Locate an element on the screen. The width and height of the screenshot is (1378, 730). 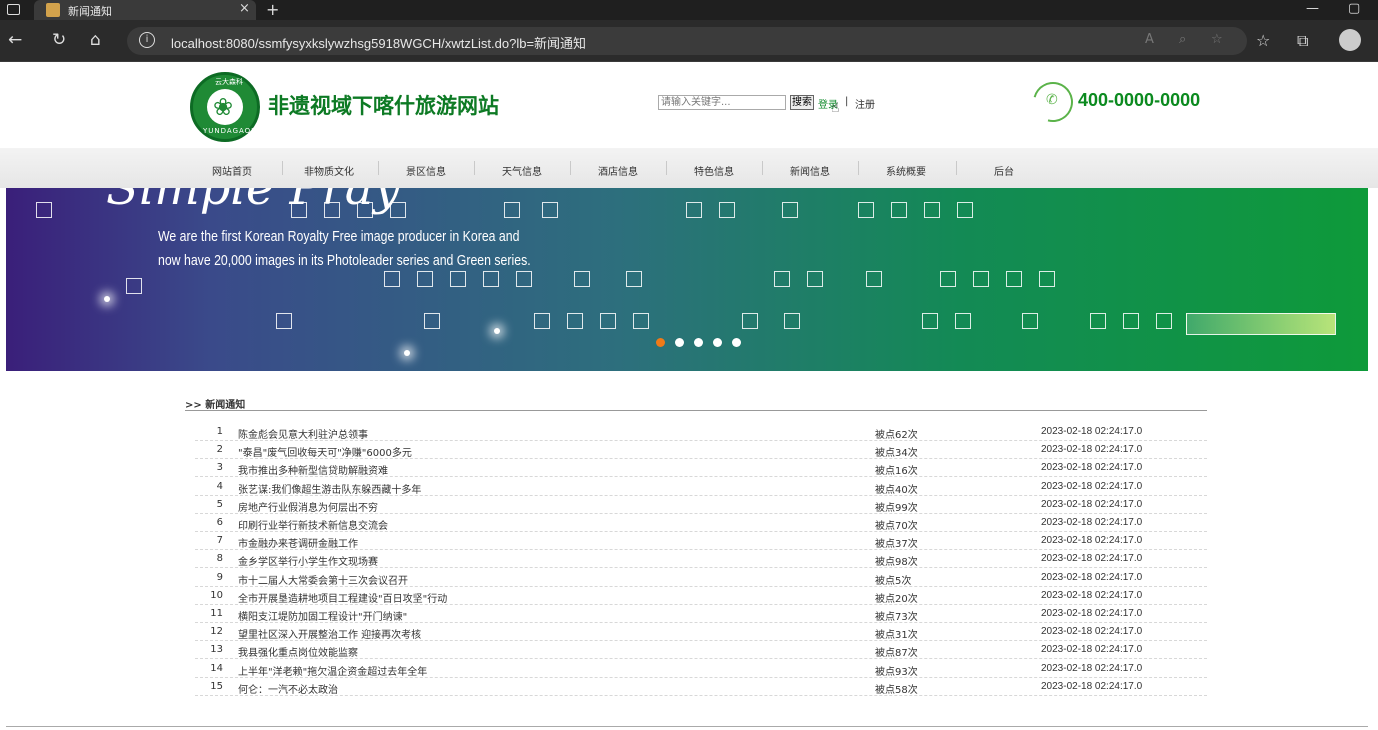
news-title-link: 市十二届人大常委会第十三次会议召开 is located at coordinates (323, 579).